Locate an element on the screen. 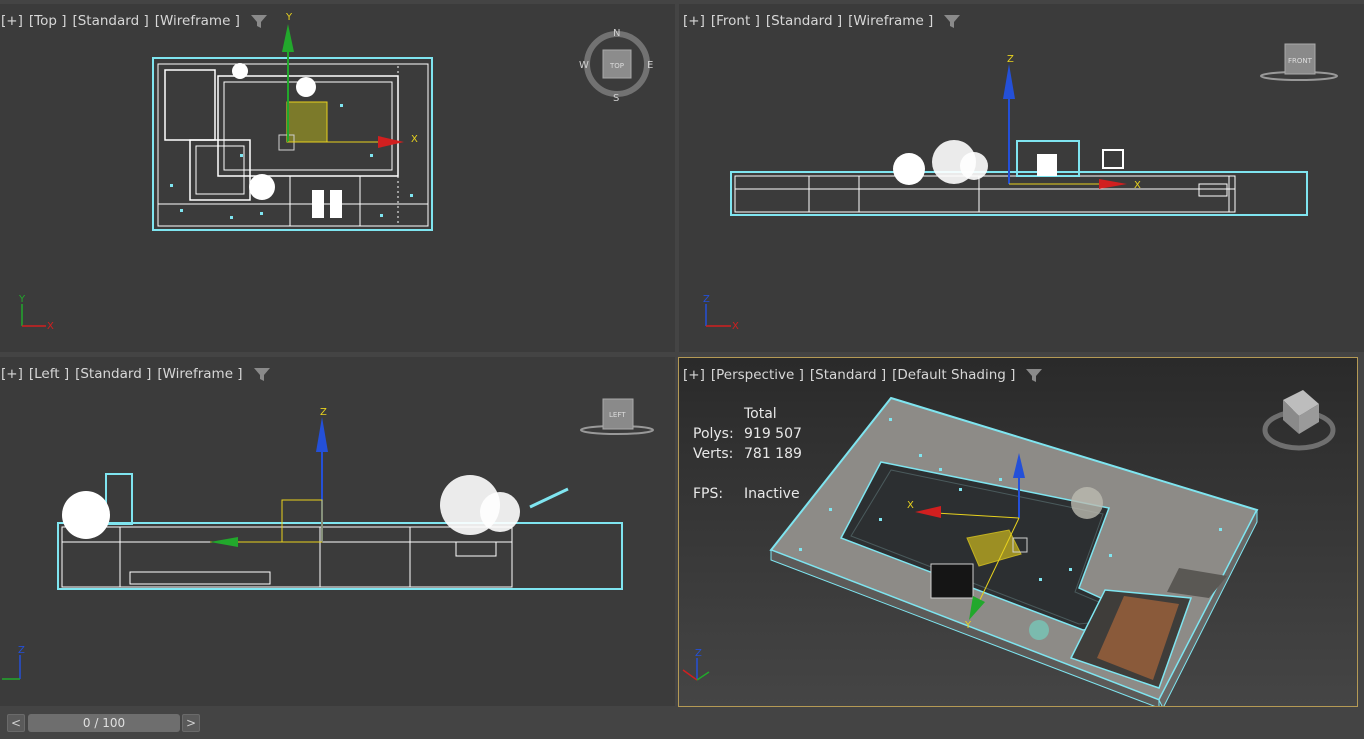 This screenshot has height=739, width=1364. viewport-shading-menu: [Default Shading ] is located at coordinates (953, 375).